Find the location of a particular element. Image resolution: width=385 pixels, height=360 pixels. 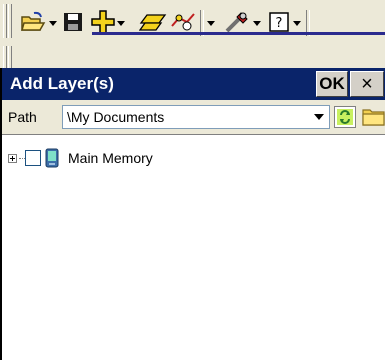

dialog-titlebar: Add Layer(s) OK × is located at coordinates (193, 84).